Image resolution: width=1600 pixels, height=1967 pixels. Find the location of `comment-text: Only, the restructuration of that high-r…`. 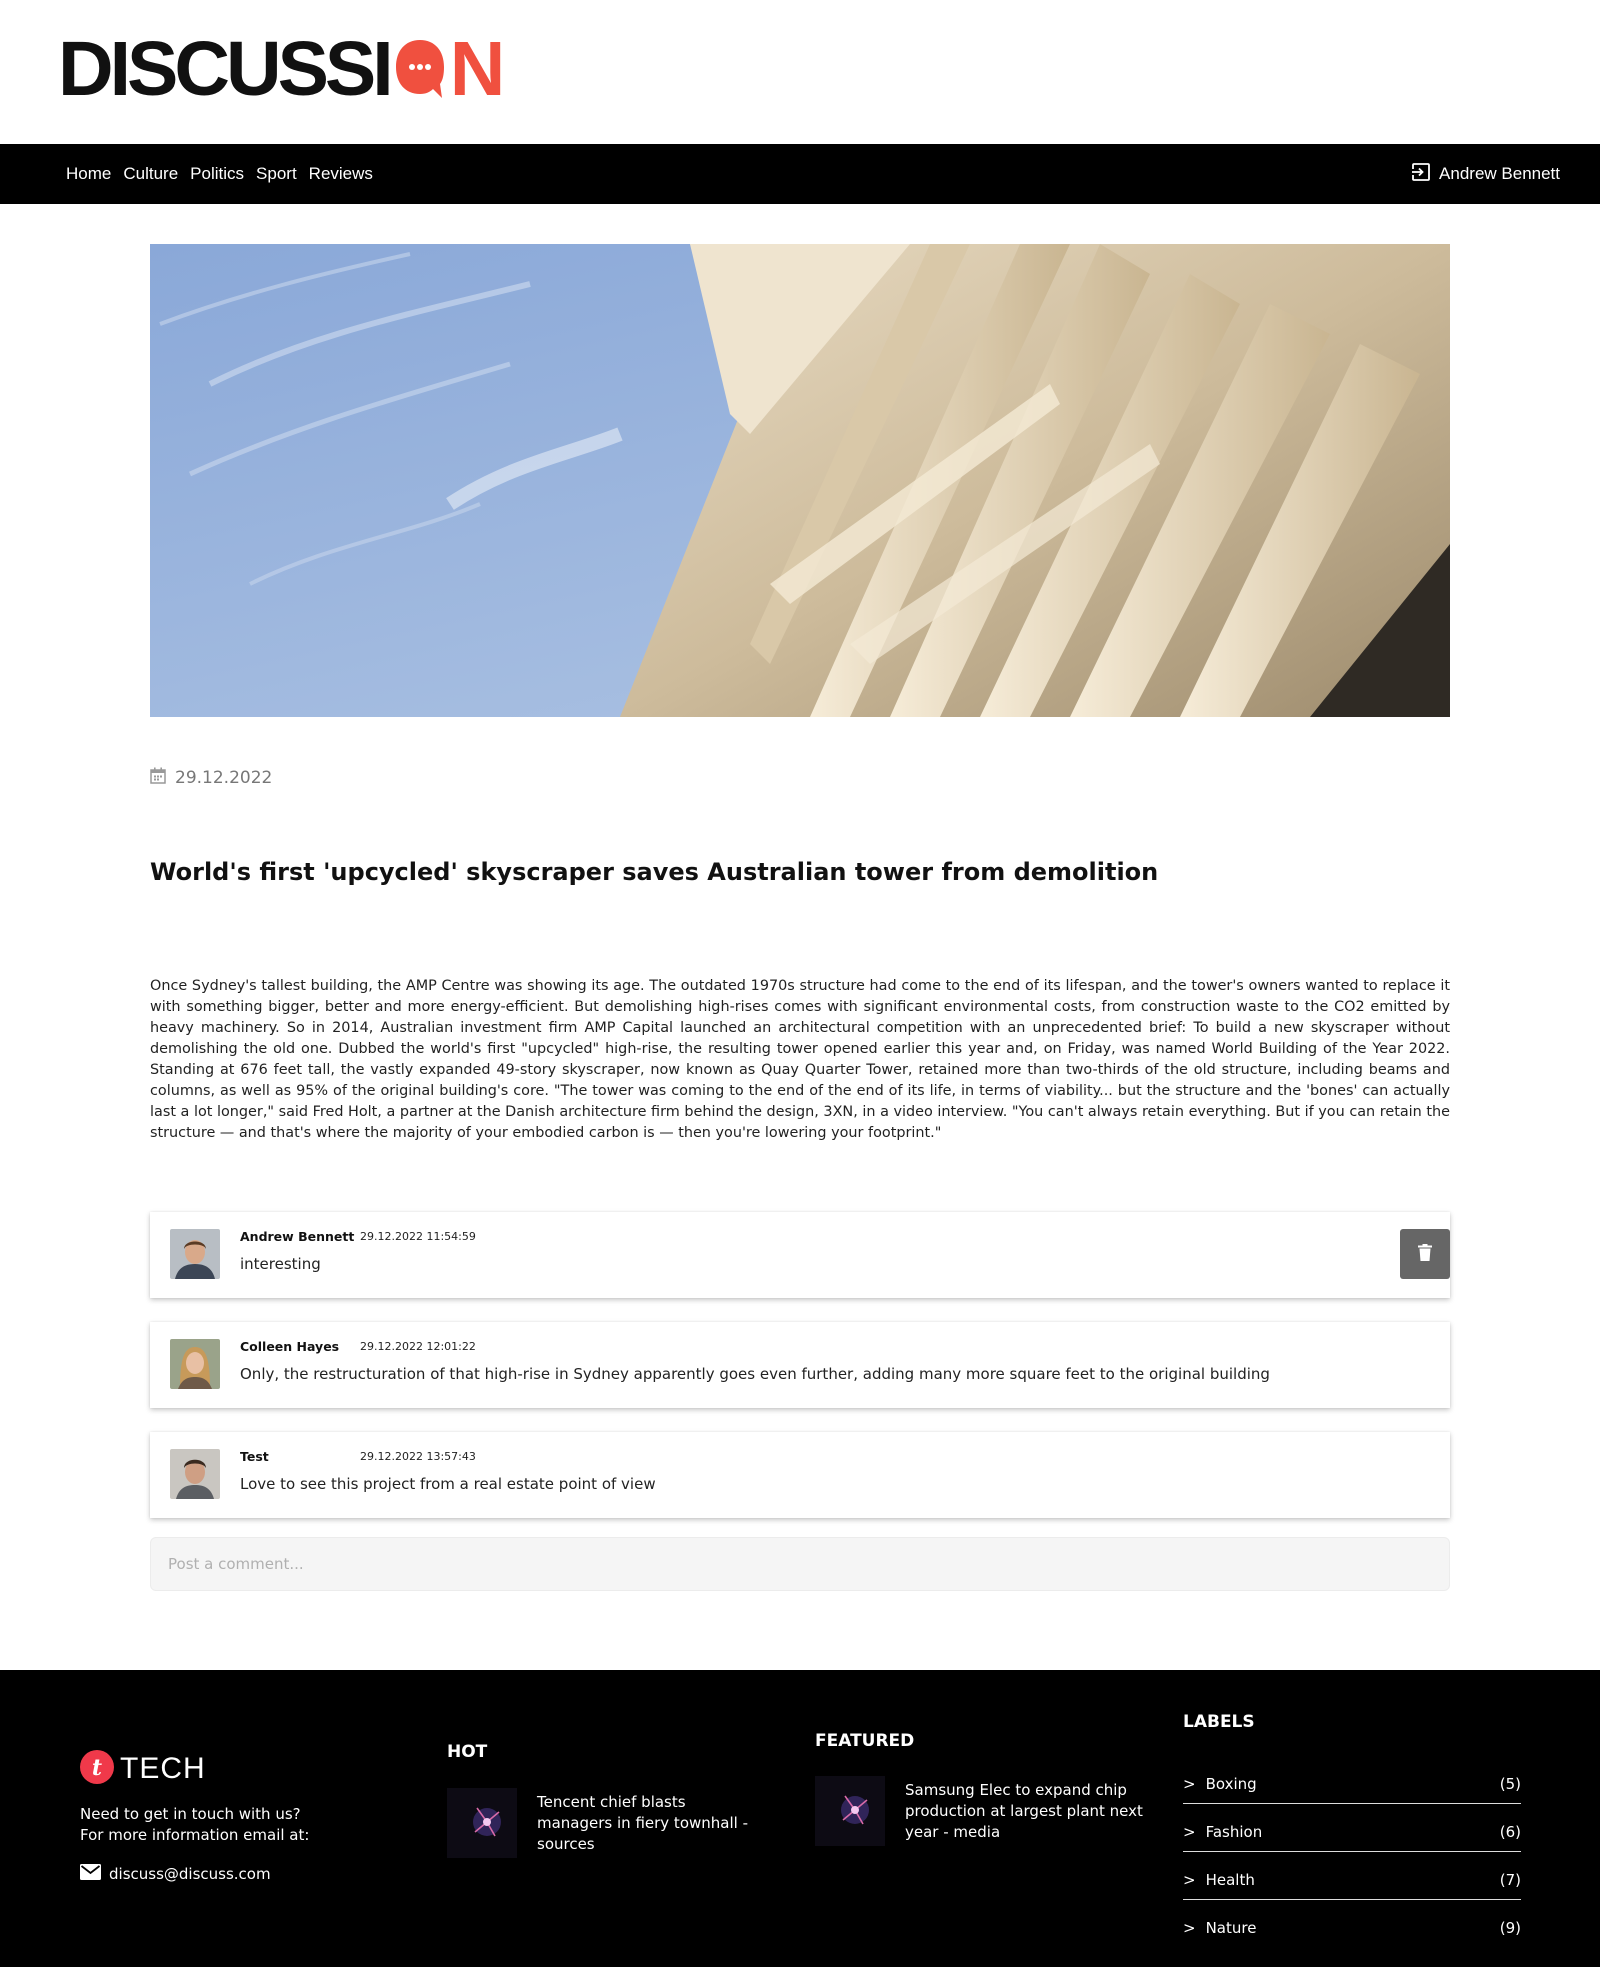

comment-text: Only, the restructuration of that high-r… is located at coordinates (755, 1374).